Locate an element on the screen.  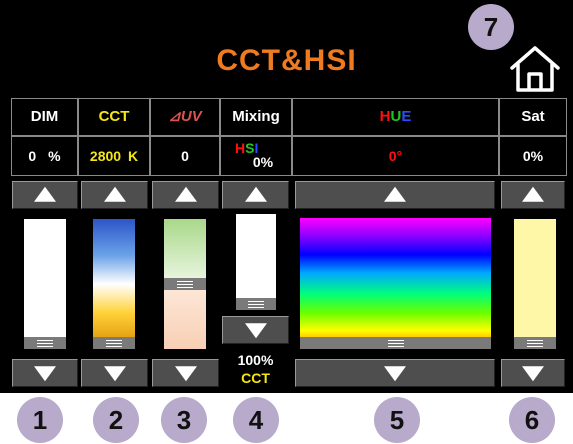
mixing-down-button is located at coordinates (255, 330).